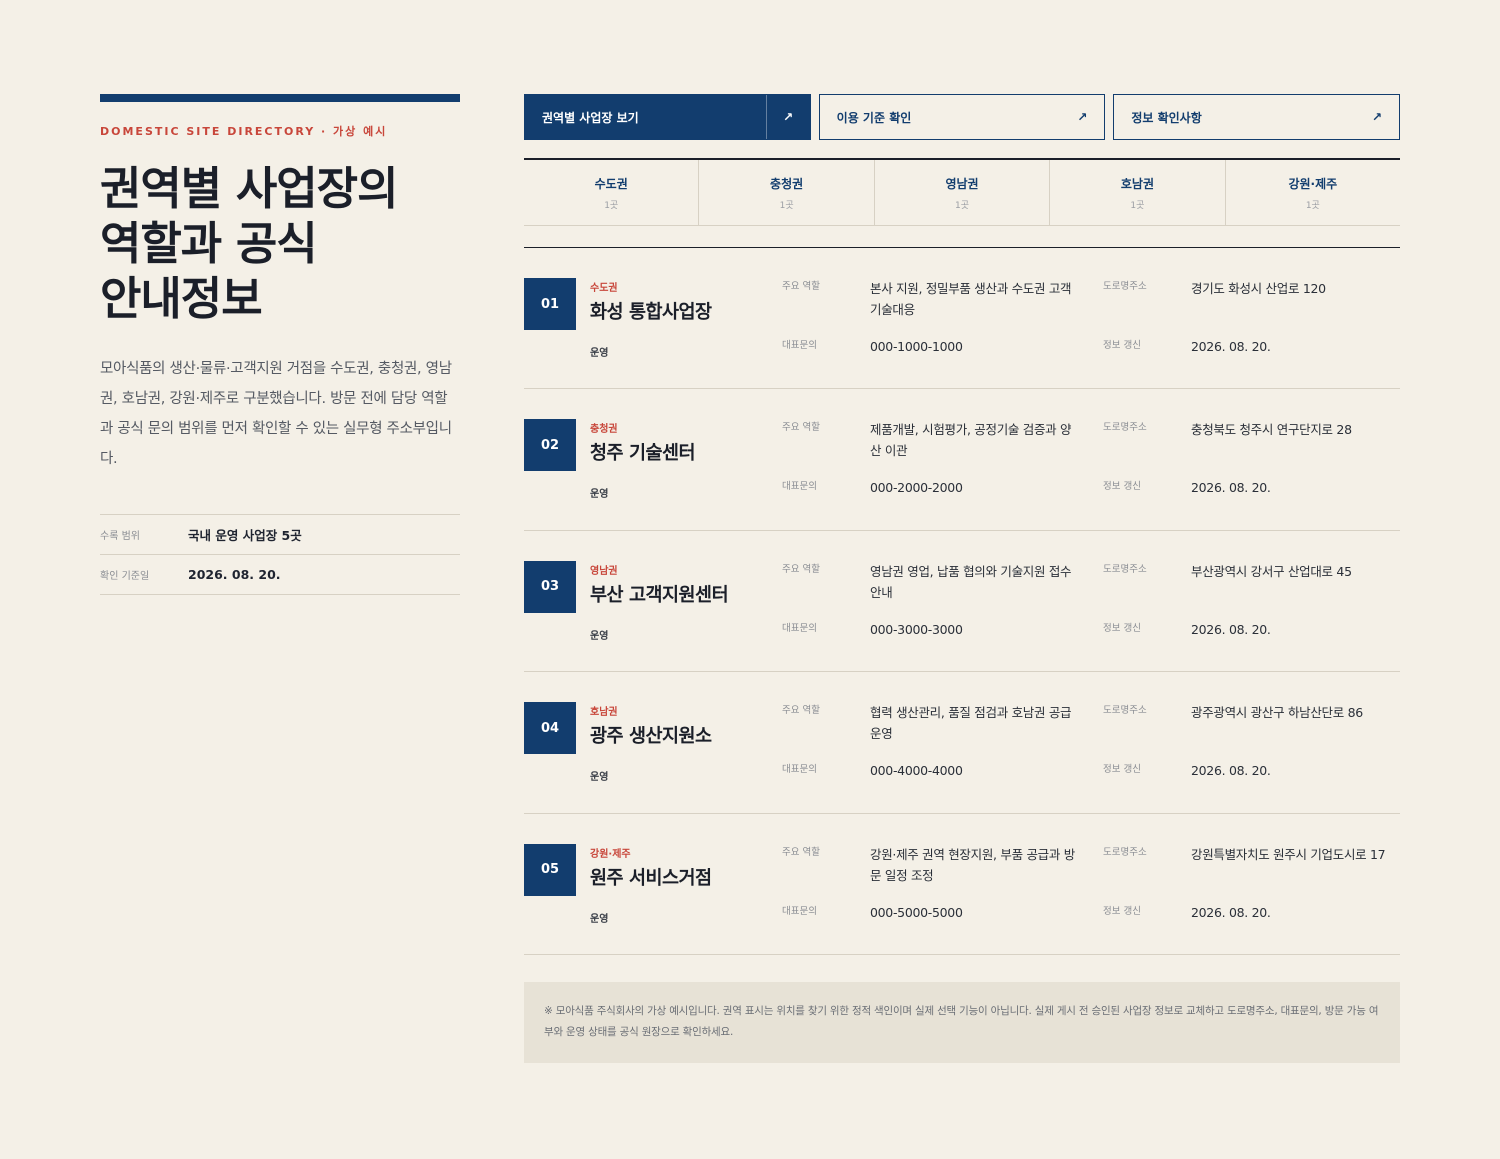 The image size is (1500, 1159). Describe the element at coordinates (1258, 288) in the screenshot. I see `address-value: 경기도 화성시 산업로 120` at that location.